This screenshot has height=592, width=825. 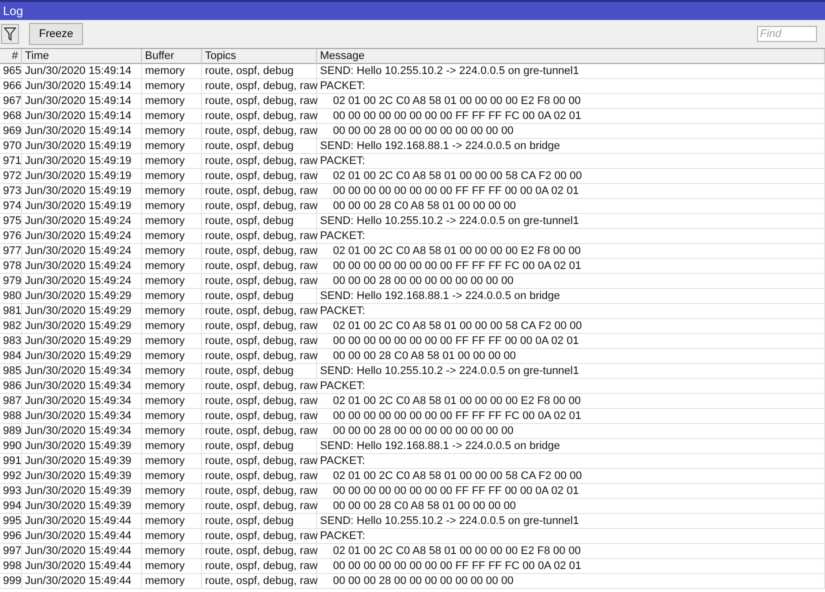 I want to click on number-column-header: #, so click(x=11, y=56).